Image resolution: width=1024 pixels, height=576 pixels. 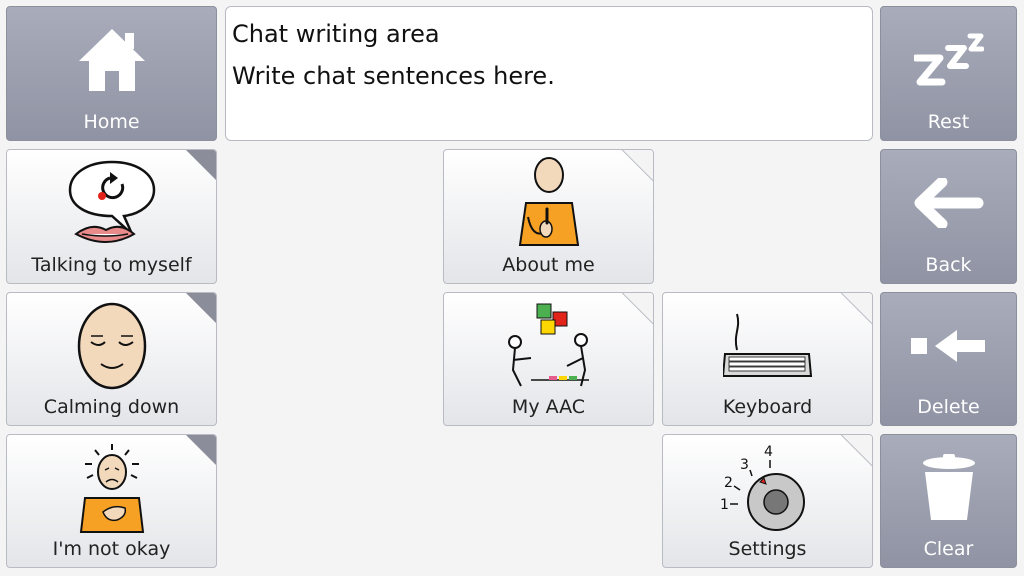 What do you see at coordinates (111, 265) in the screenshot?
I see `talking-to-myself-label: Talking to myself` at bounding box center [111, 265].